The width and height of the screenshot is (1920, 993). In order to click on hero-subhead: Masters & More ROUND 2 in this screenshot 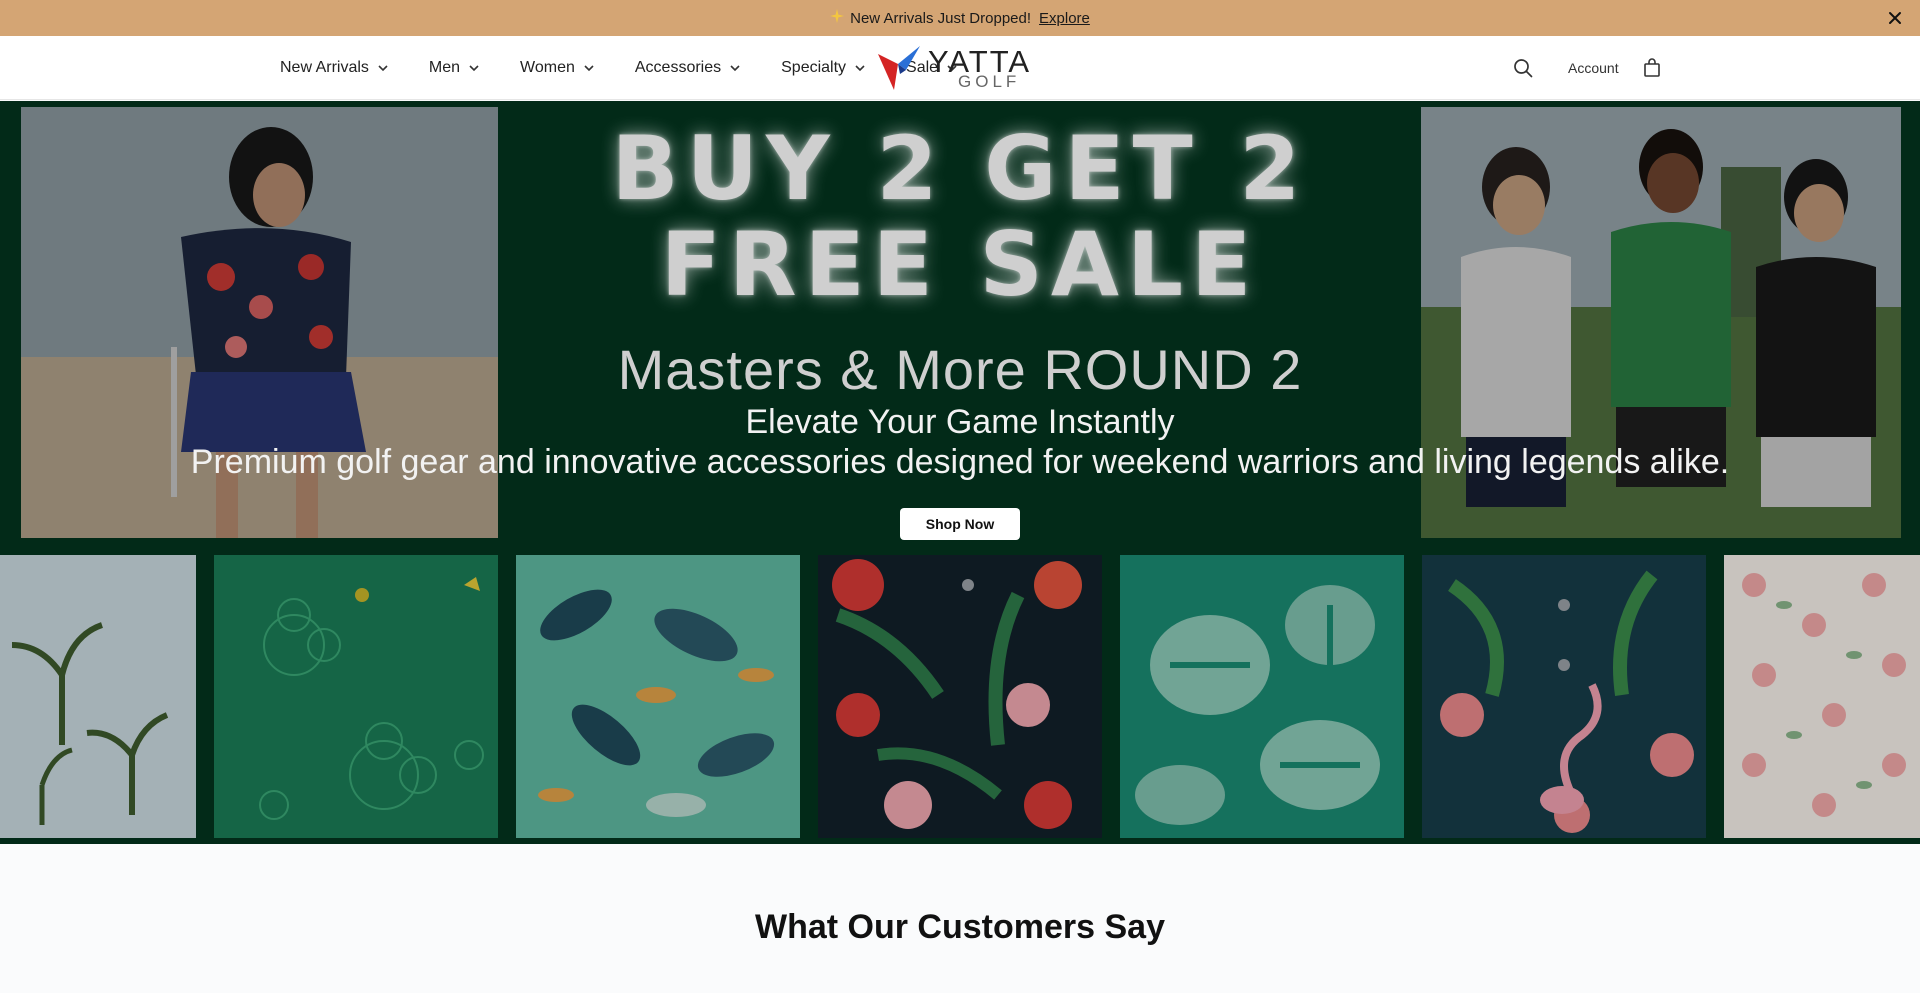, I will do `click(960, 369)`.